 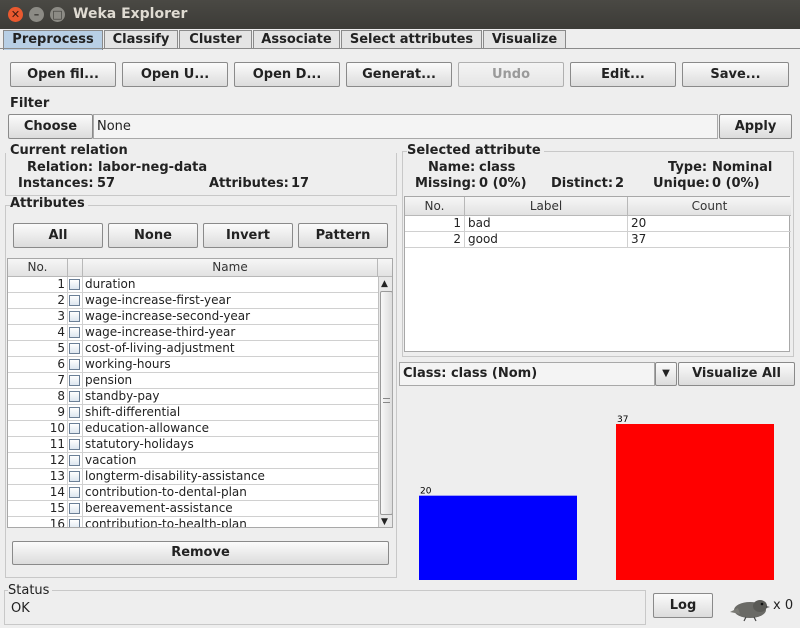 I want to click on class-dropdown-arrow-icon: ▼, so click(x=666, y=374).